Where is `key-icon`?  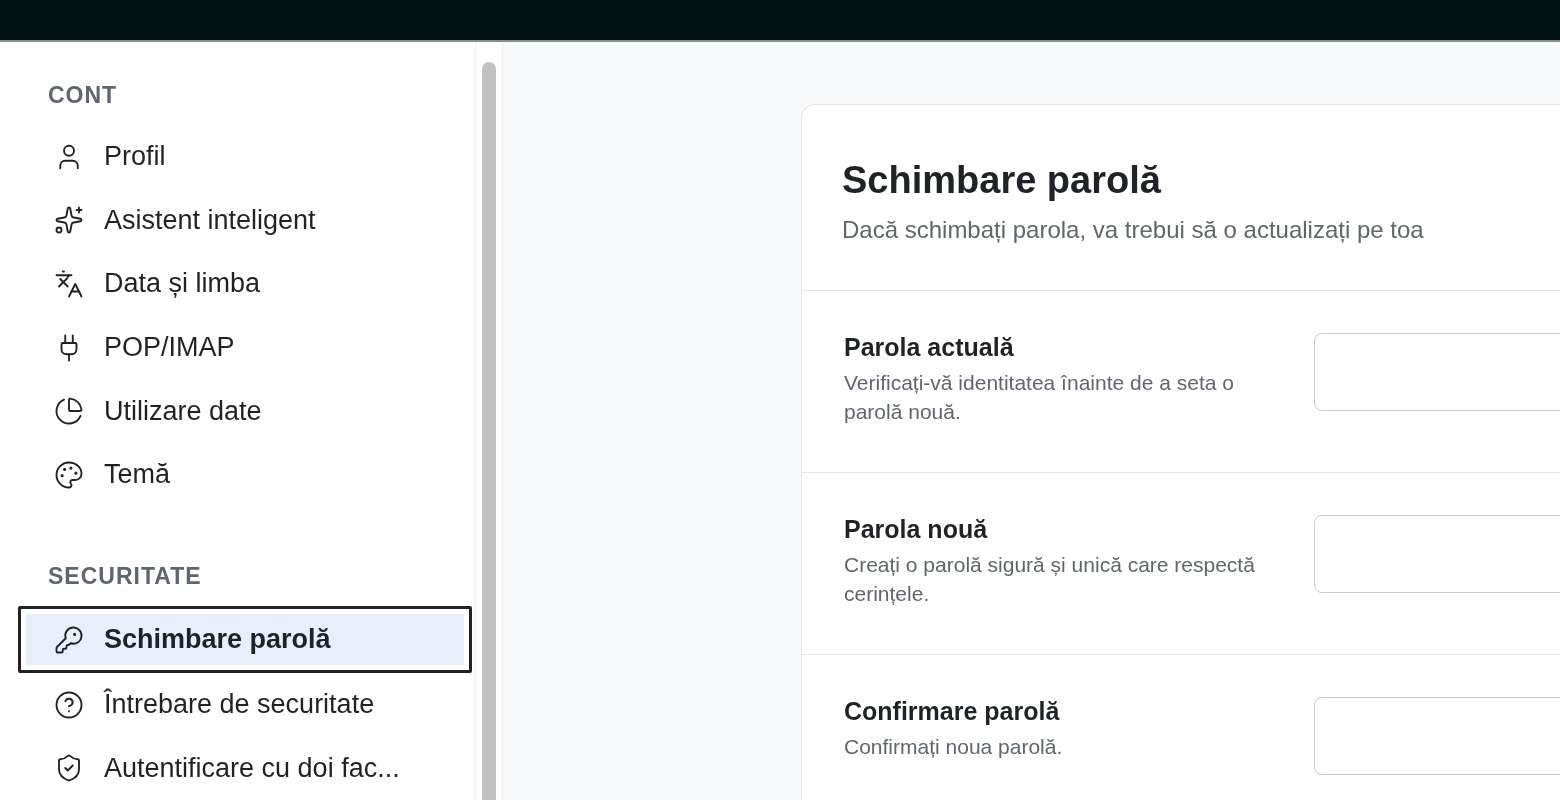
key-icon is located at coordinates (69, 639).